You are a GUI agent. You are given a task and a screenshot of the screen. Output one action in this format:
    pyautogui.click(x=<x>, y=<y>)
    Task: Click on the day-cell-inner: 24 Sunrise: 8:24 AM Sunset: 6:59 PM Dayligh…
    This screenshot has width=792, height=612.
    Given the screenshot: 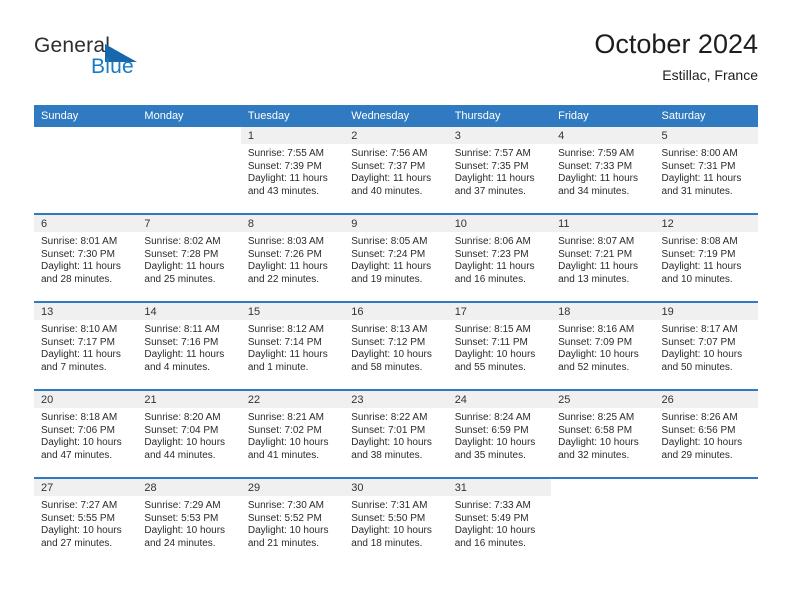 What is the action you would take?
    pyautogui.click(x=499, y=434)
    